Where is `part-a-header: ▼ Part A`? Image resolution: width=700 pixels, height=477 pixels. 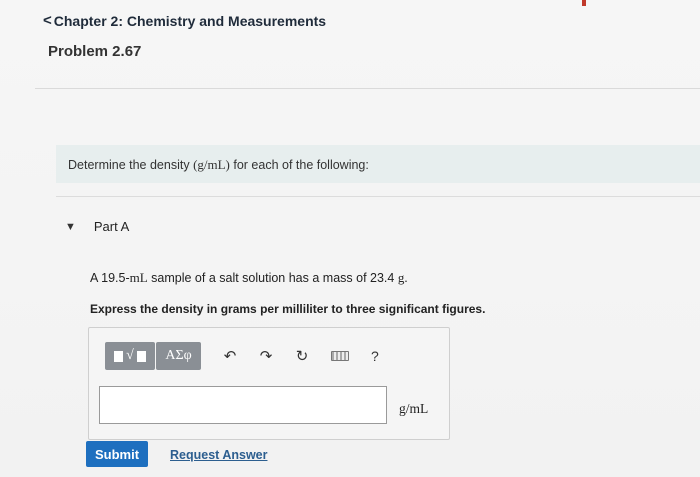 part-a-header: ▼ Part A is located at coordinates (97, 226).